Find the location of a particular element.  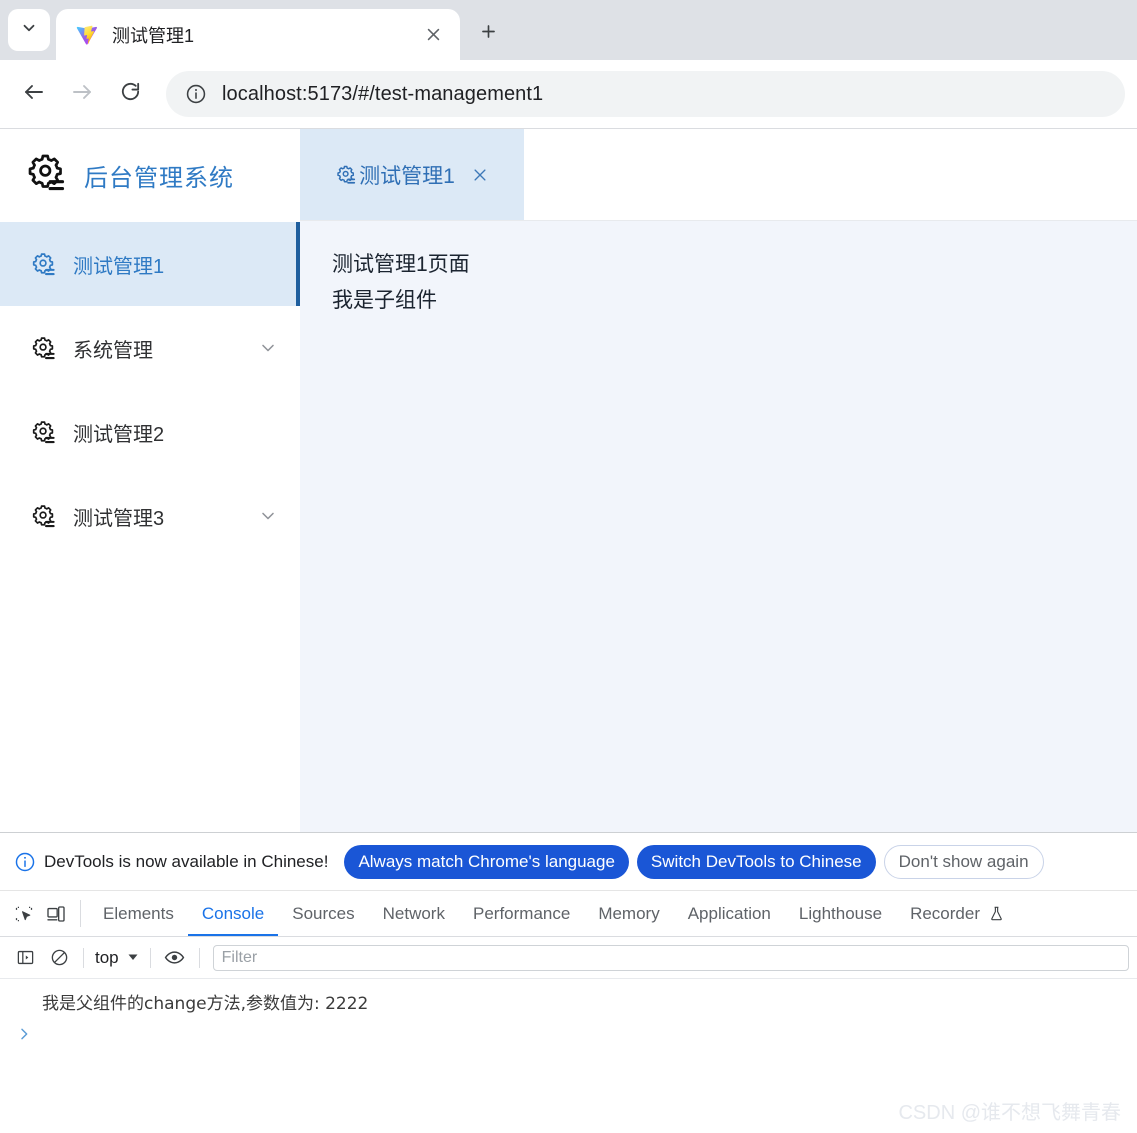

devtools-tab-memory: Memory is located at coordinates (628, 913).